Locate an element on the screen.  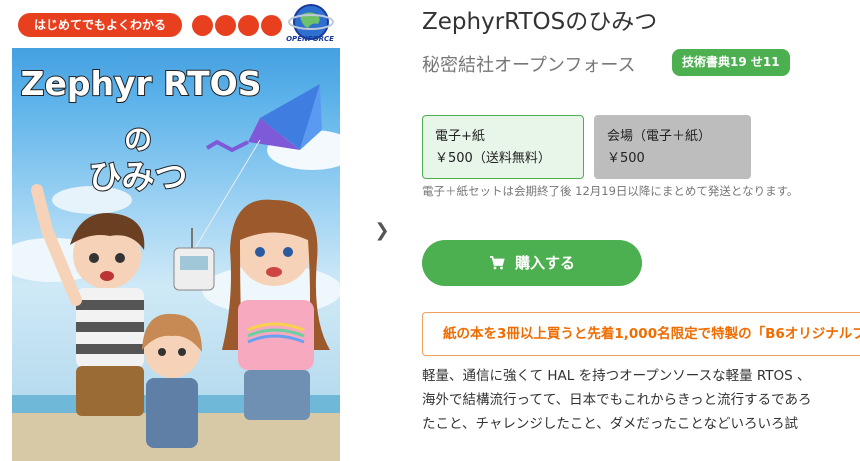
promo-banner: 紙の本を3冊以上買うと先着1,000名限定で特製の「B6オリジナルブックカバー」 is located at coordinates (641, 334).